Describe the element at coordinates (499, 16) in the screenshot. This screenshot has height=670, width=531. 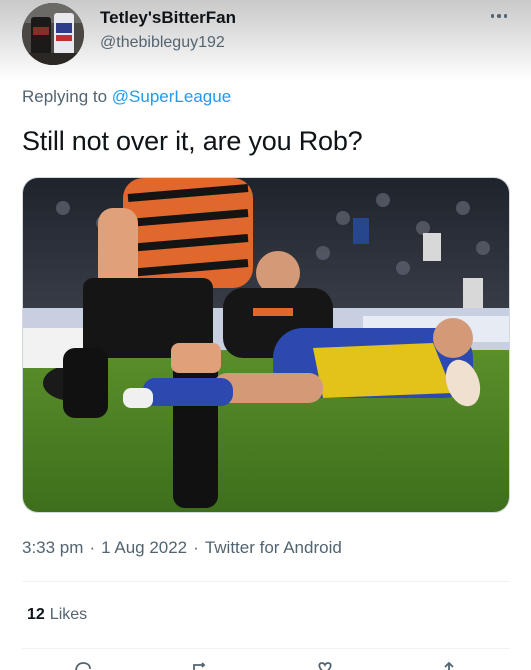
I see `more-options-icon` at that location.